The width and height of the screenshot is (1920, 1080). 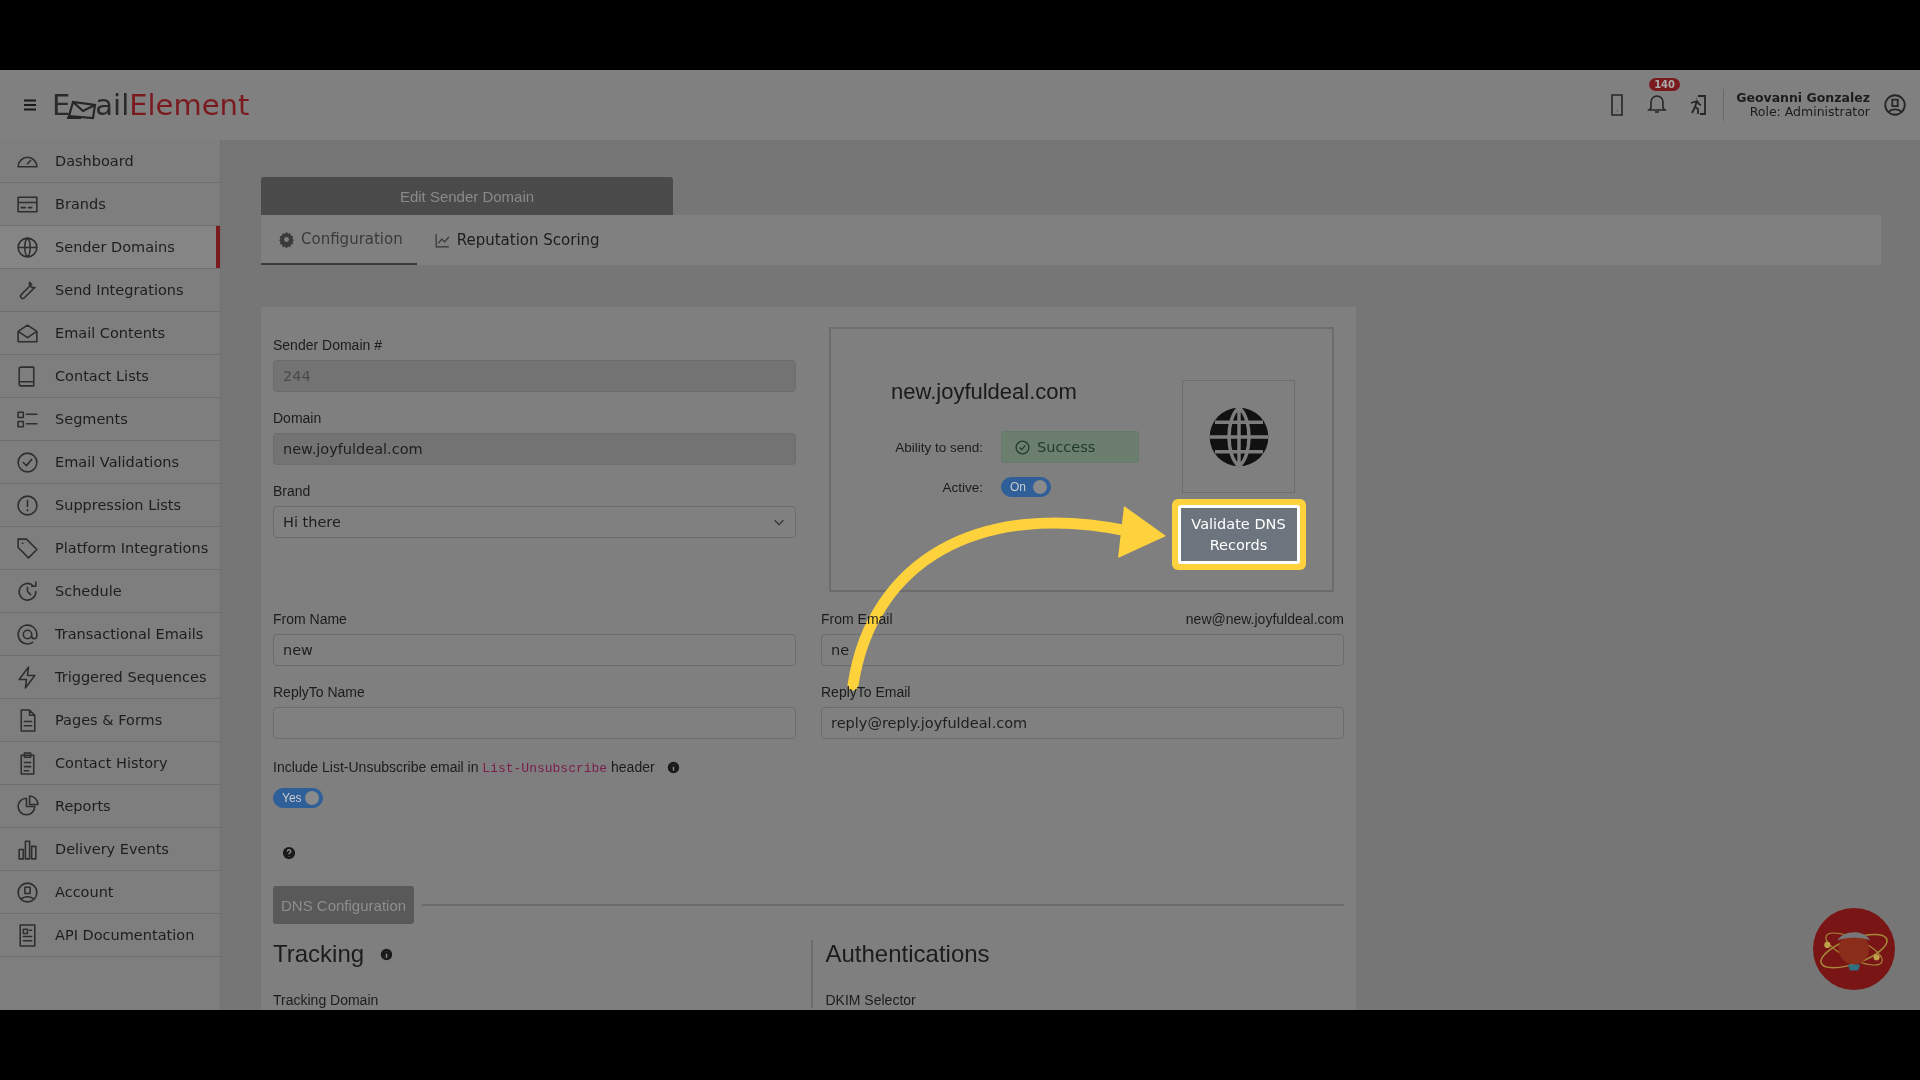 What do you see at coordinates (464, 767) in the screenshot?
I see `unsubscribe-label: Include List-Unsubscribe email in List-Unsubscribe header` at bounding box center [464, 767].